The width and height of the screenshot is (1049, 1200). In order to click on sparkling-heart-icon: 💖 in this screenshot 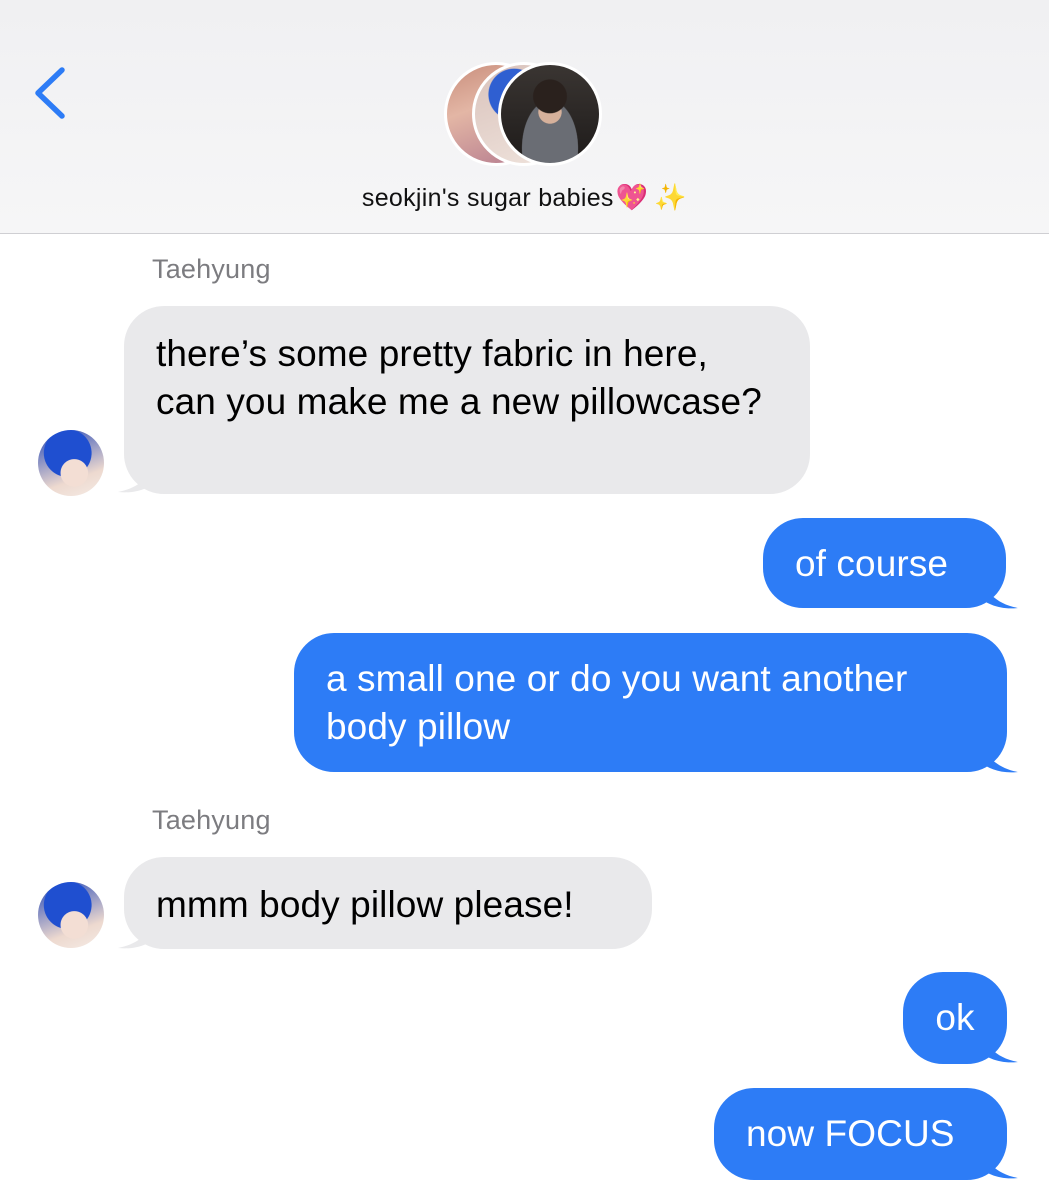, I will do `click(632, 198)`.